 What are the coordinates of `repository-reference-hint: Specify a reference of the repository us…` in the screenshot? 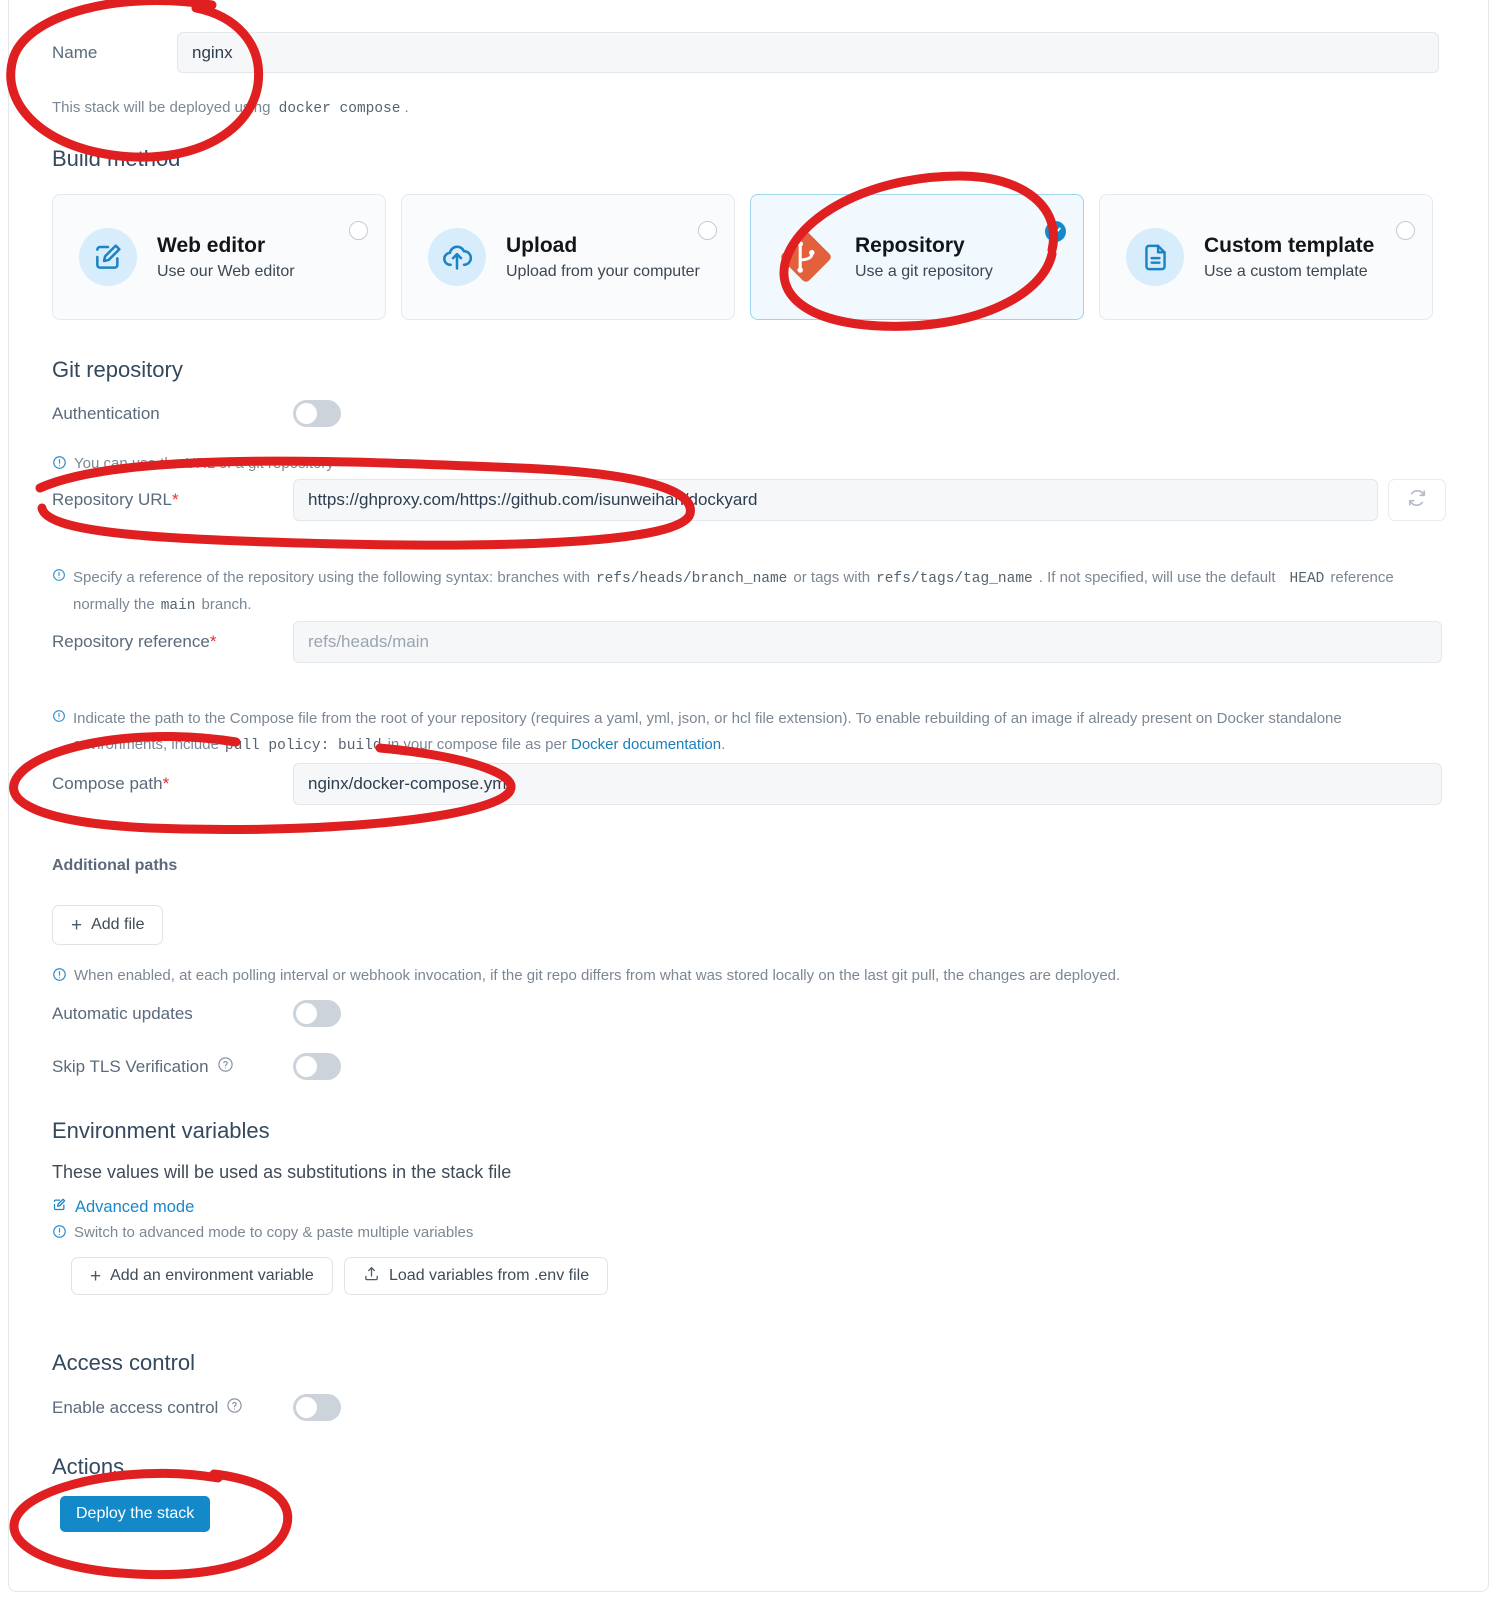 It's located at (737, 592).